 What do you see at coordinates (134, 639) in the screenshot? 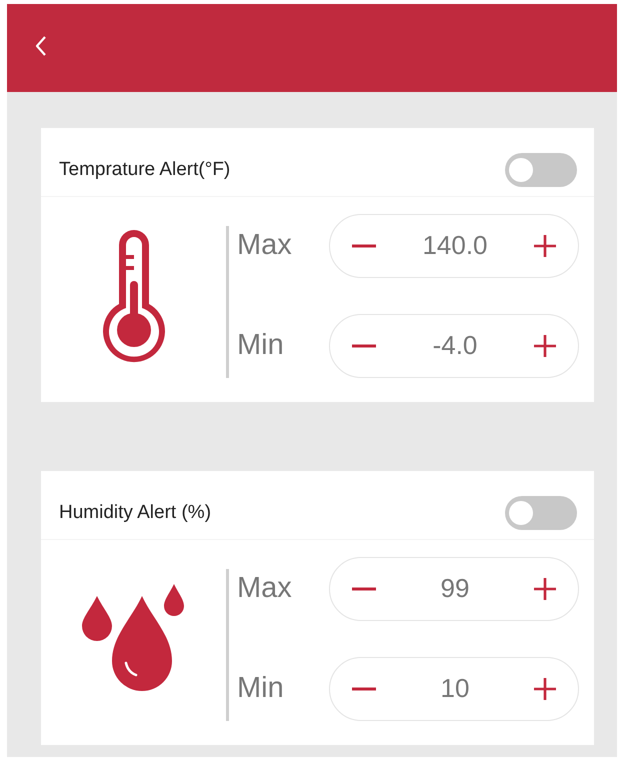
I see `water-drops-icon` at bounding box center [134, 639].